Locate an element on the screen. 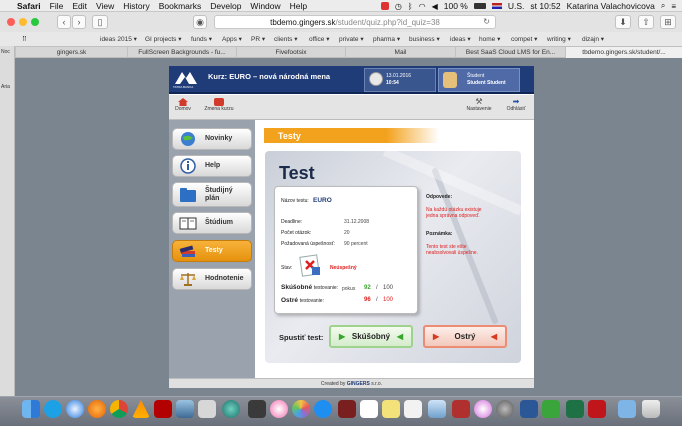 This screenshot has width=682, height=426. zoom-window-icon is located at coordinates (35, 22).